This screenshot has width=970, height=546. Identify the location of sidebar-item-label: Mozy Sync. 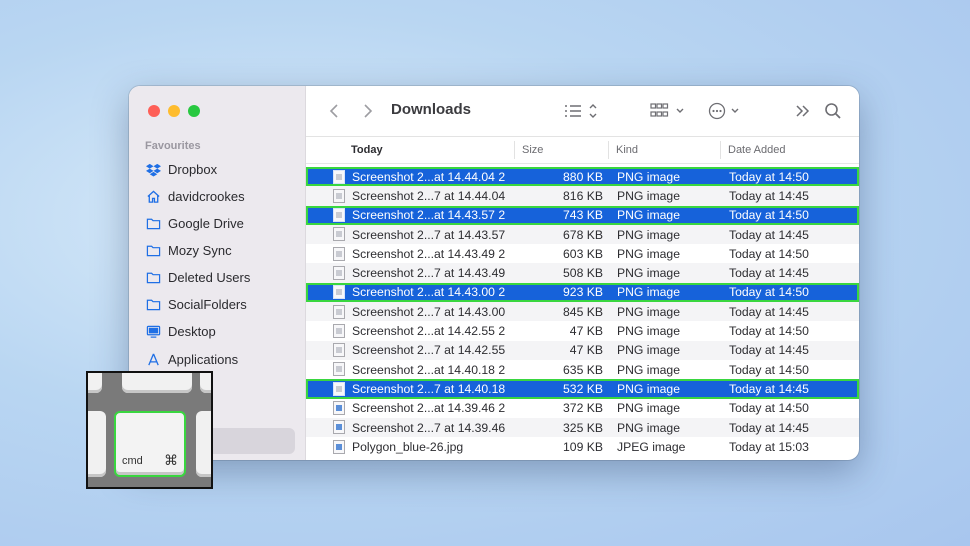
(200, 250).